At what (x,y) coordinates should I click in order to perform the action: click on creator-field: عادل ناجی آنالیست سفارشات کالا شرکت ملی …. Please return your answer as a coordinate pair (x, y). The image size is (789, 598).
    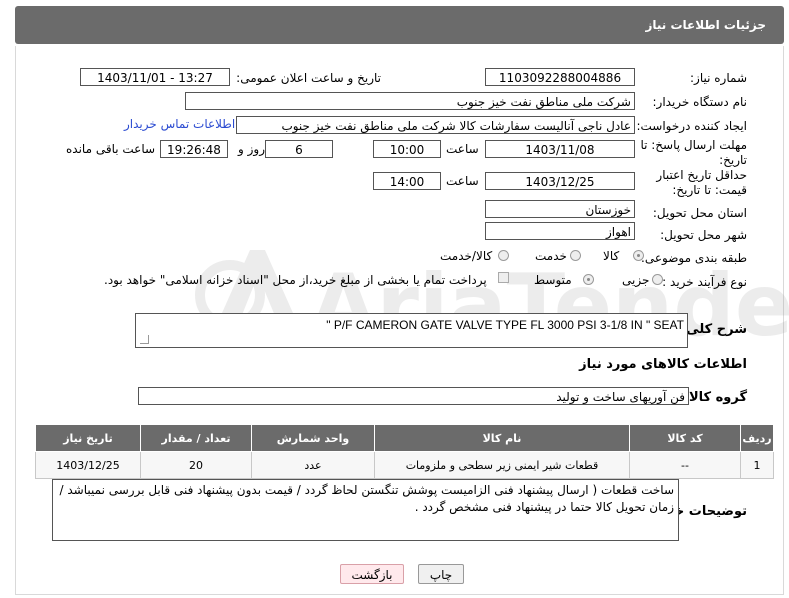
    Looking at the image, I should click on (435, 125).